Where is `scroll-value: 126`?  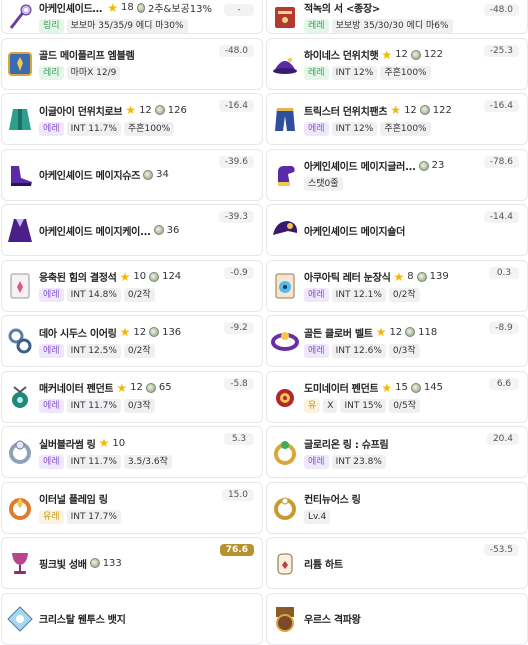 scroll-value: 126 is located at coordinates (177, 110).